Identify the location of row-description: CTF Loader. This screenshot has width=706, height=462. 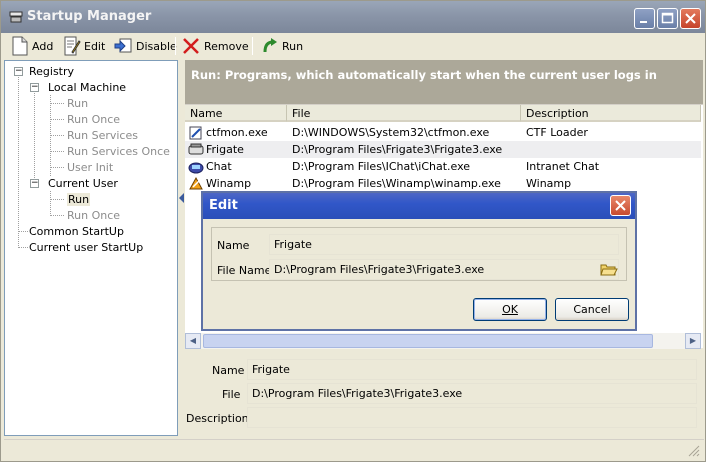
(557, 132).